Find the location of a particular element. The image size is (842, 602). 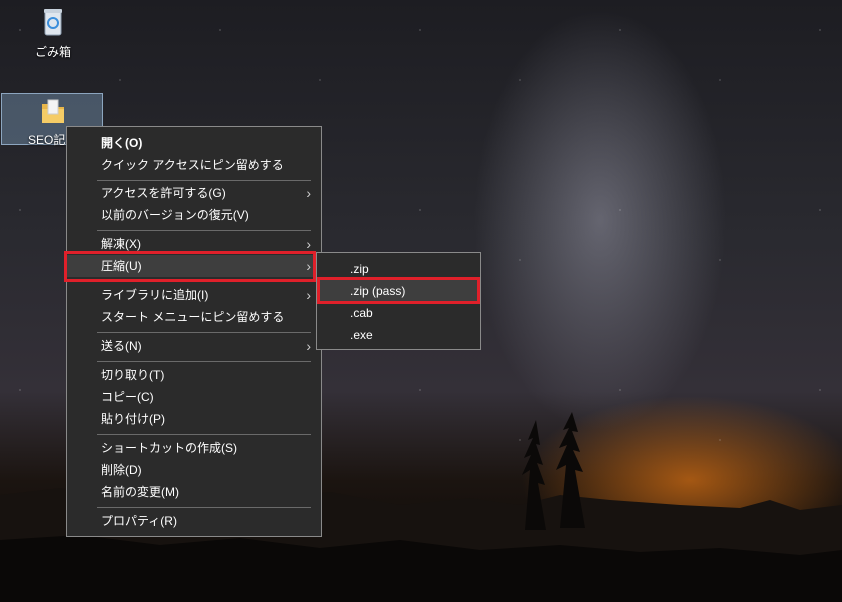

menu-item-label: ライブラリに追加(I) is located at coordinates (155, 295).